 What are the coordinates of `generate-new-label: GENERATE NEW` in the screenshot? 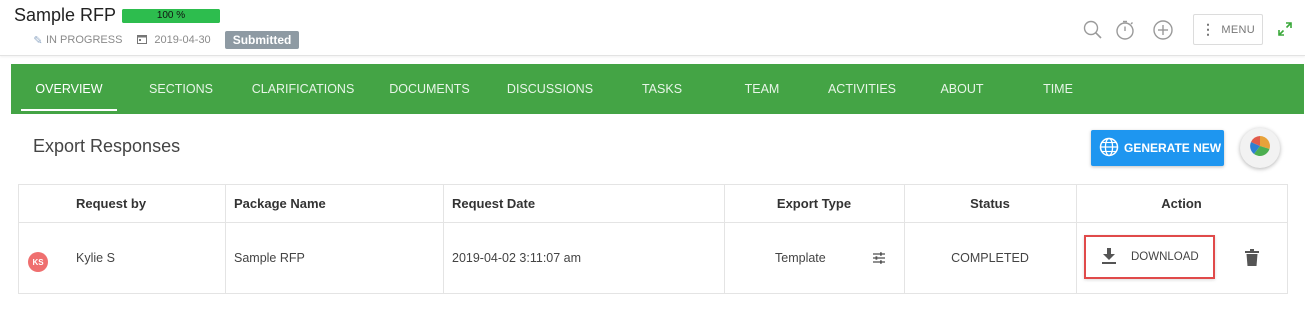 It's located at (1173, 148).